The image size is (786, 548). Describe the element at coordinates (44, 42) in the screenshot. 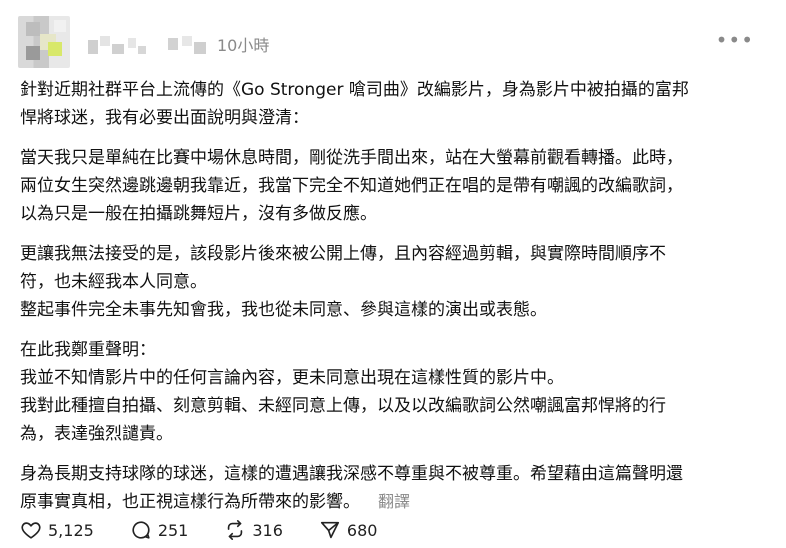

I see `avatar` at that location.